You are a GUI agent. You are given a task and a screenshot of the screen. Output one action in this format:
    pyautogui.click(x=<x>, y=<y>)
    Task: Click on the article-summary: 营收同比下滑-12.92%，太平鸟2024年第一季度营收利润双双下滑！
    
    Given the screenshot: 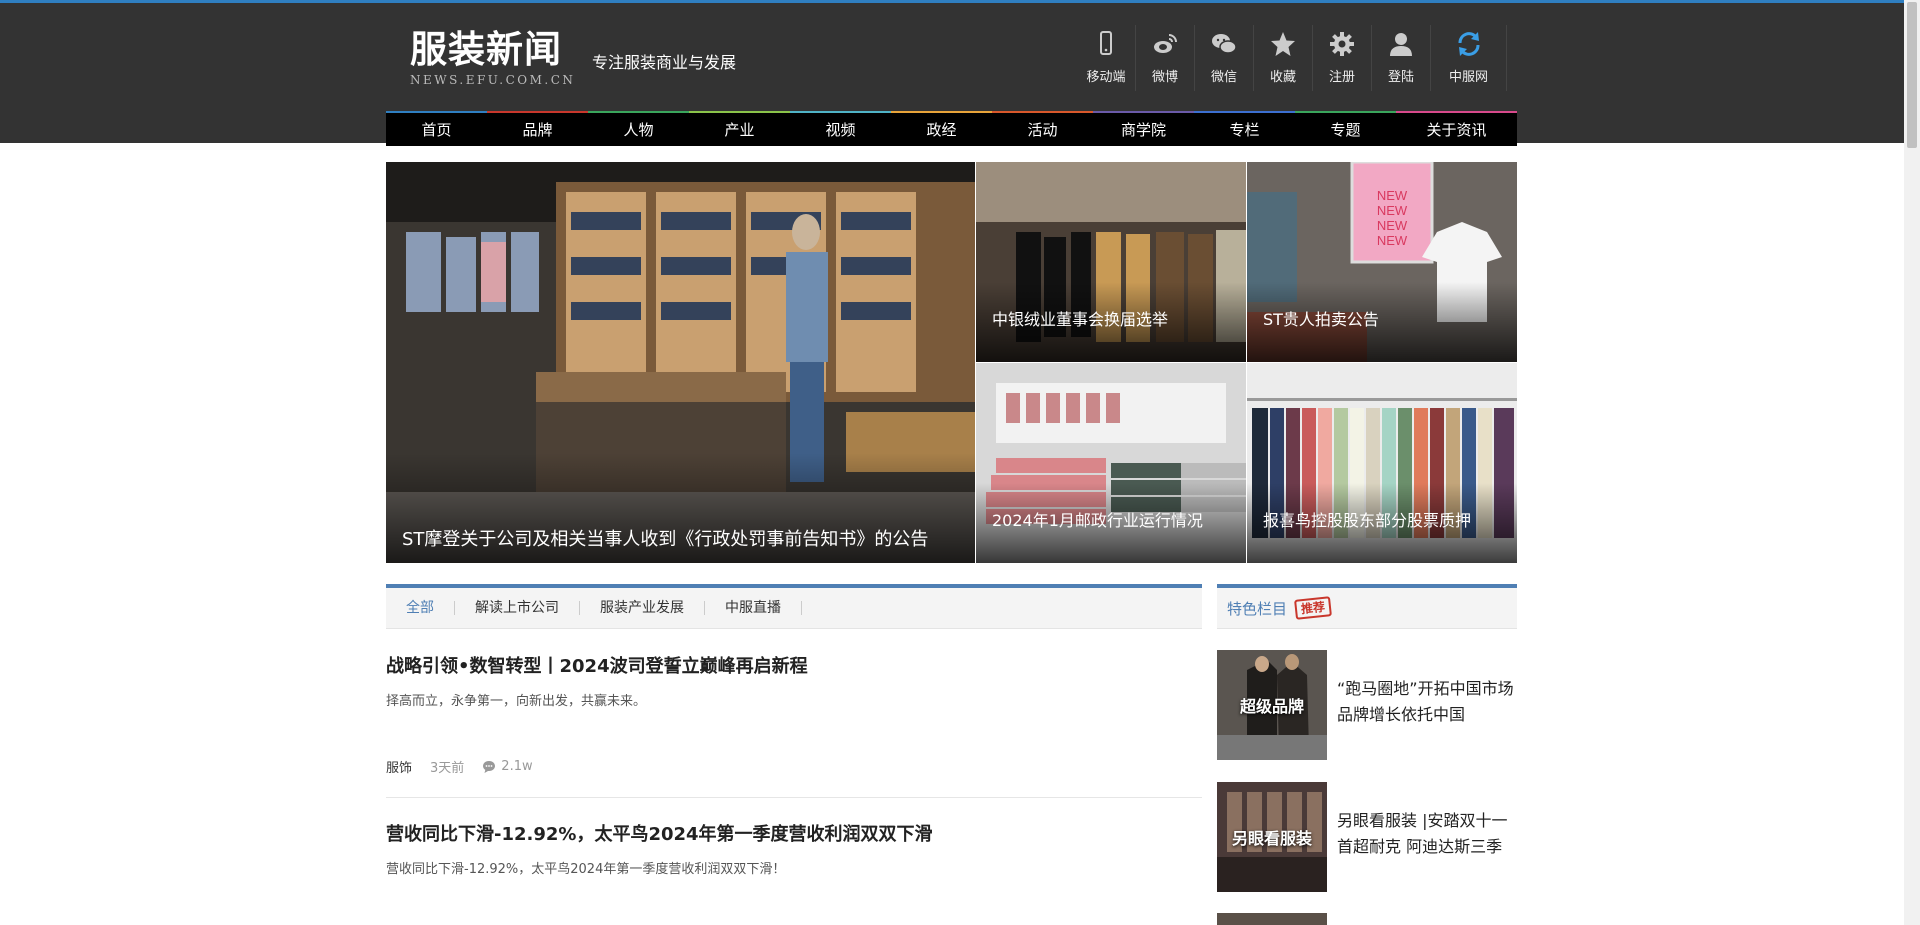 What is the action you would take?
    pyautogui.click(x=586, y=869)
    